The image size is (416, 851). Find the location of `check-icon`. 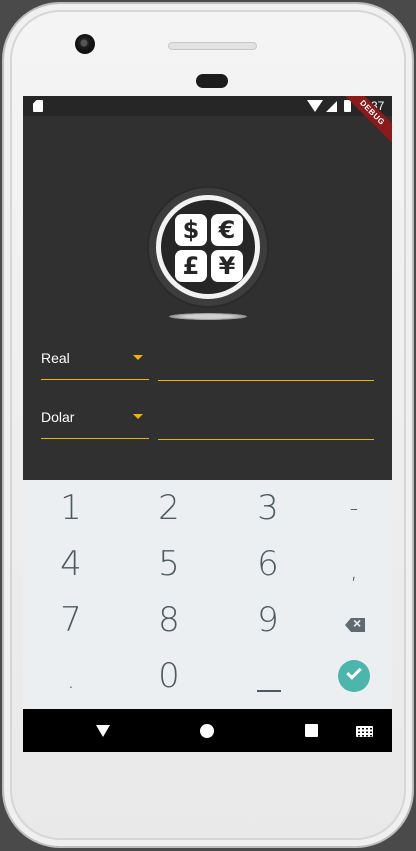

check-icon is located at coordinates (354, 672).